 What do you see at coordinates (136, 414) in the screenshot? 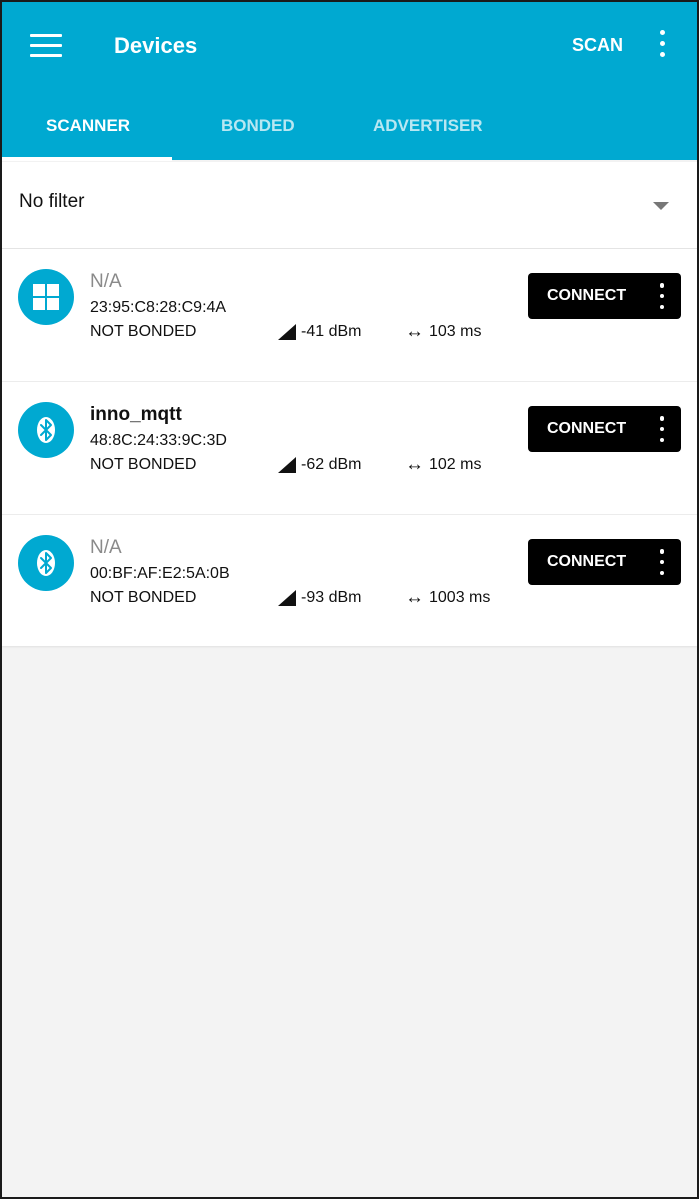
I see `device-name: inno_mqtt` at bounding box center [136, 414].